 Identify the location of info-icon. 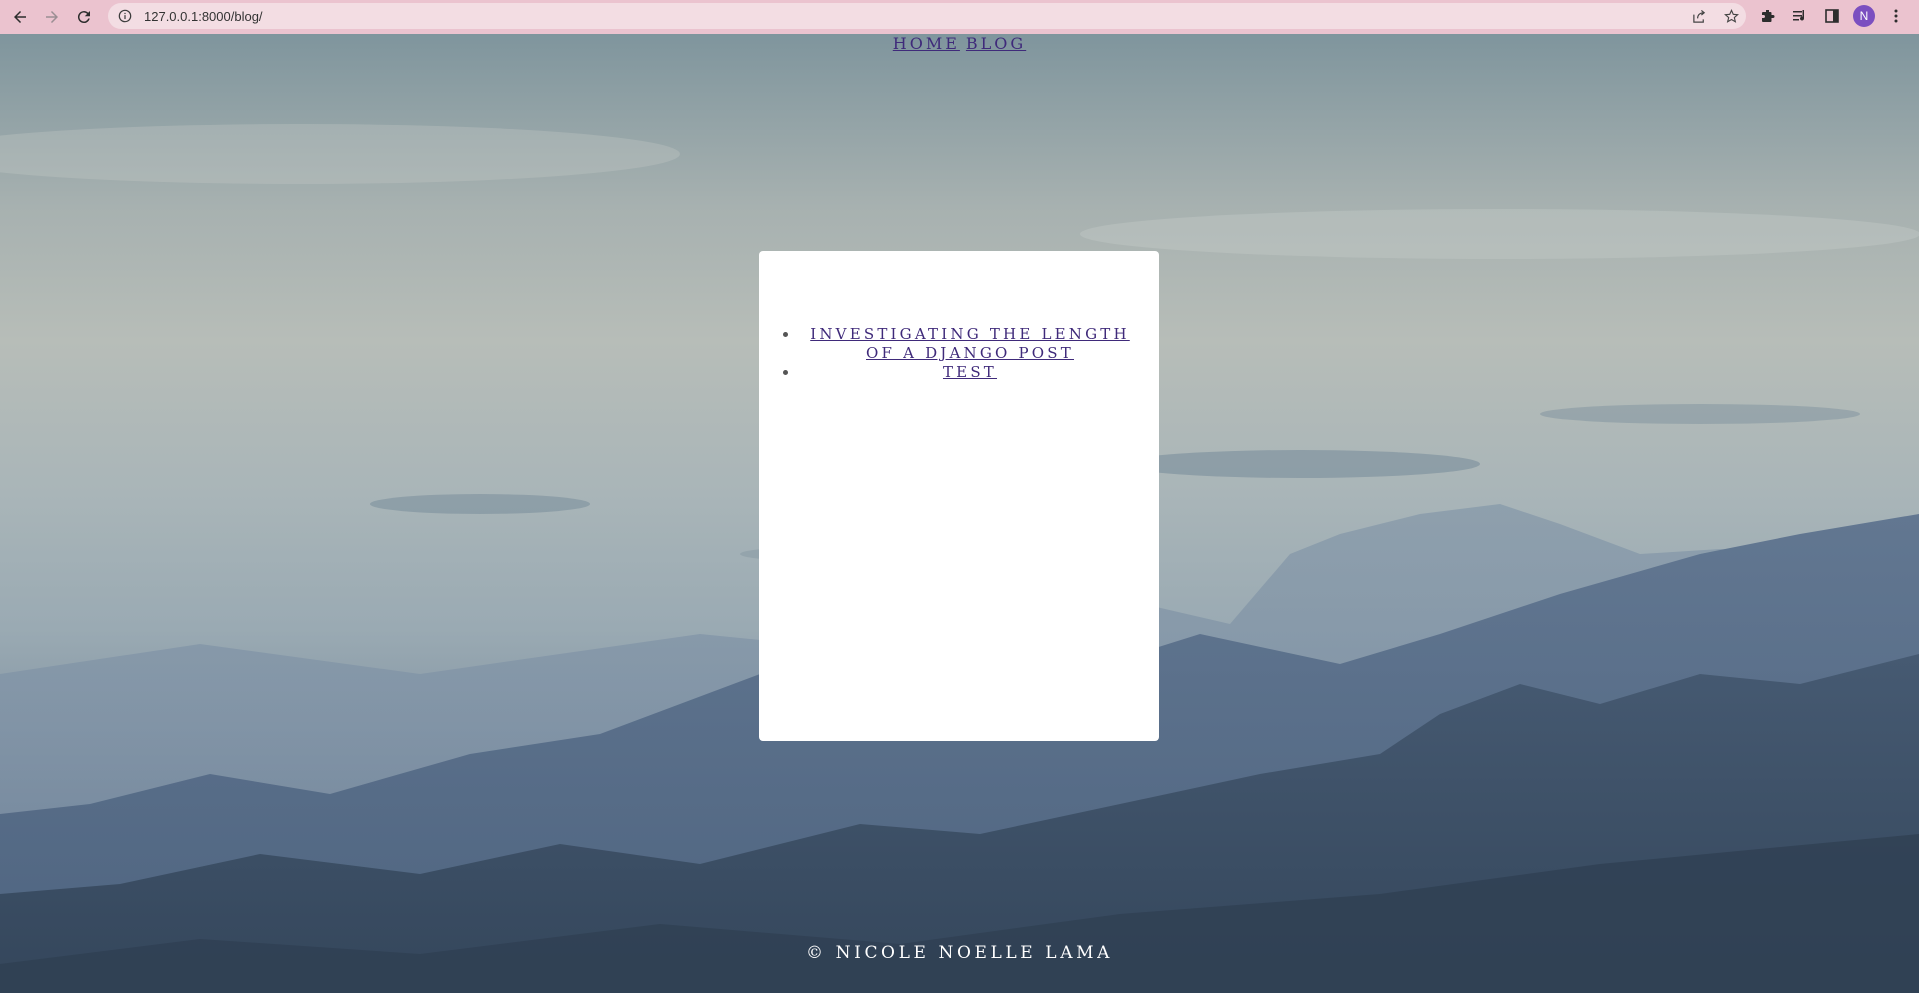
(125, 16).